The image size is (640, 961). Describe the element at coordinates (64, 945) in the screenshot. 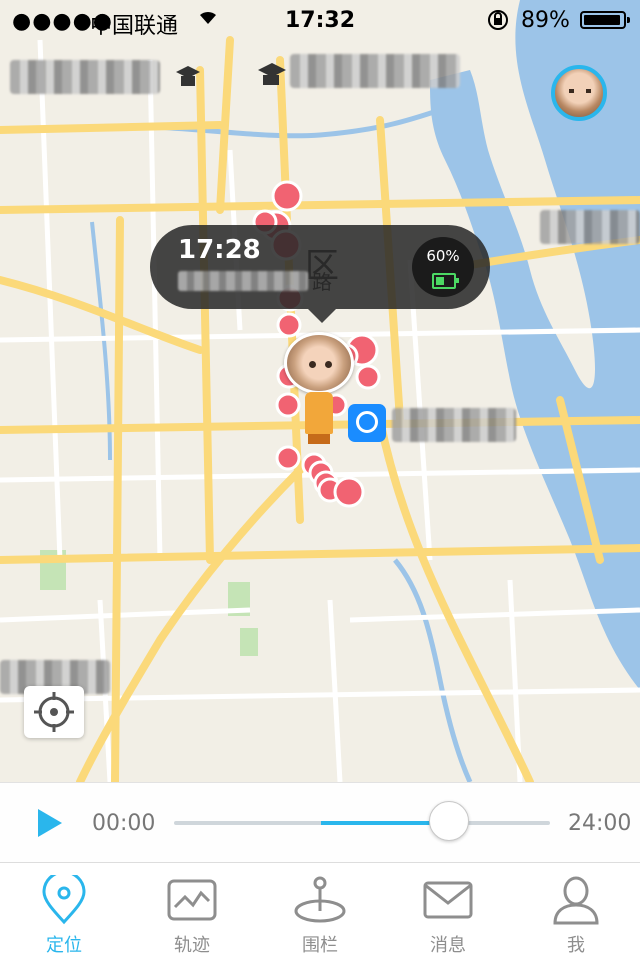

I see `tab-label: 定位` at that location.